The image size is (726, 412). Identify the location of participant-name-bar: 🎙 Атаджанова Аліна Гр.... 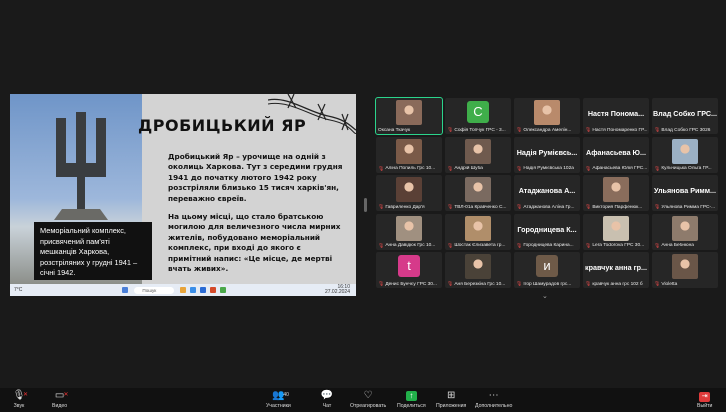
(547, 207).